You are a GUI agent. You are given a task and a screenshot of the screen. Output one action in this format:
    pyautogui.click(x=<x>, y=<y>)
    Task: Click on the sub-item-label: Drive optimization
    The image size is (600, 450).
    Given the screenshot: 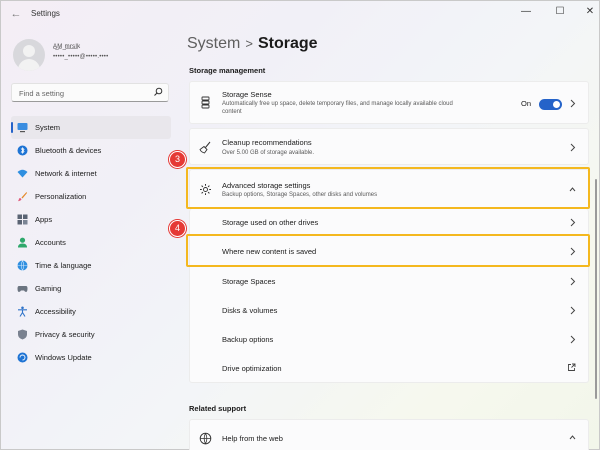 What is the action you would take?
    pyautogui.click(x=252, y=368)
    